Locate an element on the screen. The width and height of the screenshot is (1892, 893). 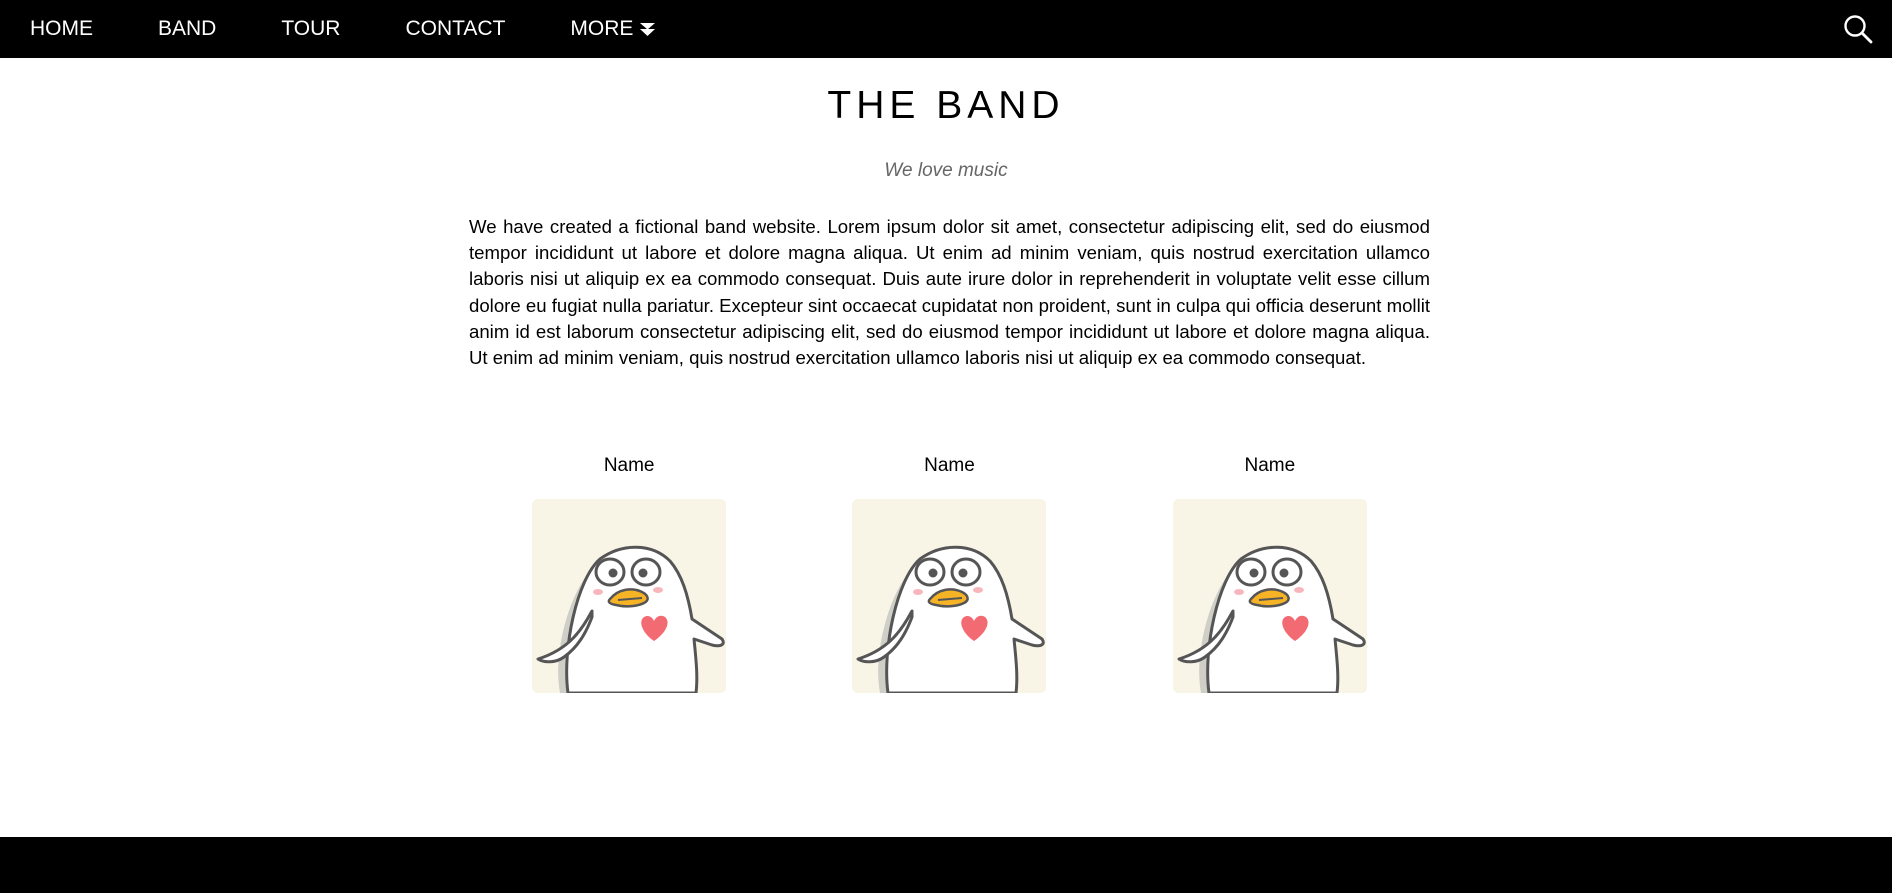
nav-item-contact: CONTACT is located at coordinates (487, 29).